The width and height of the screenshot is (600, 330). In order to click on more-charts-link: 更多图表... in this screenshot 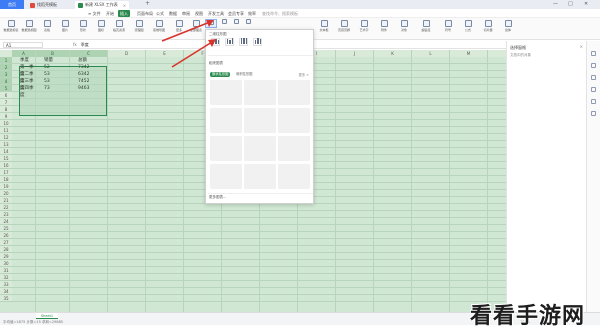, I will do `click(217, 197)`.